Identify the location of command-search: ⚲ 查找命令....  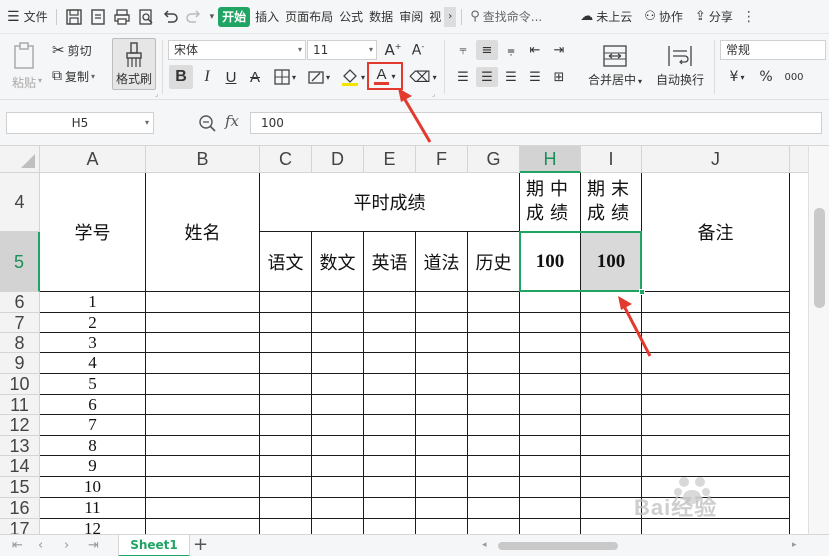
(517, 17).